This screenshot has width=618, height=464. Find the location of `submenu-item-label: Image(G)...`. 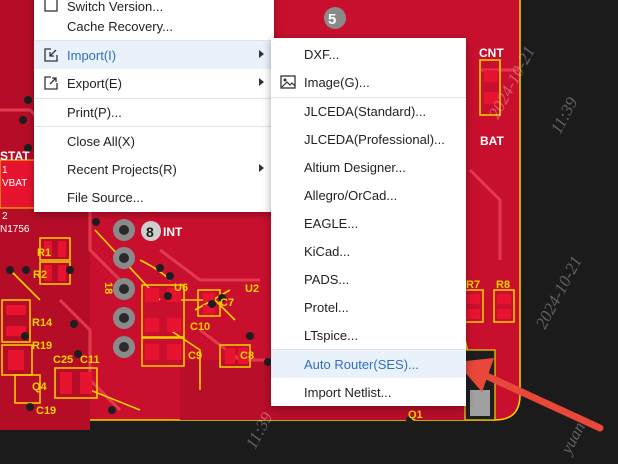

submenu-item-label: Image(G)... is located at coordinates (337, 82).